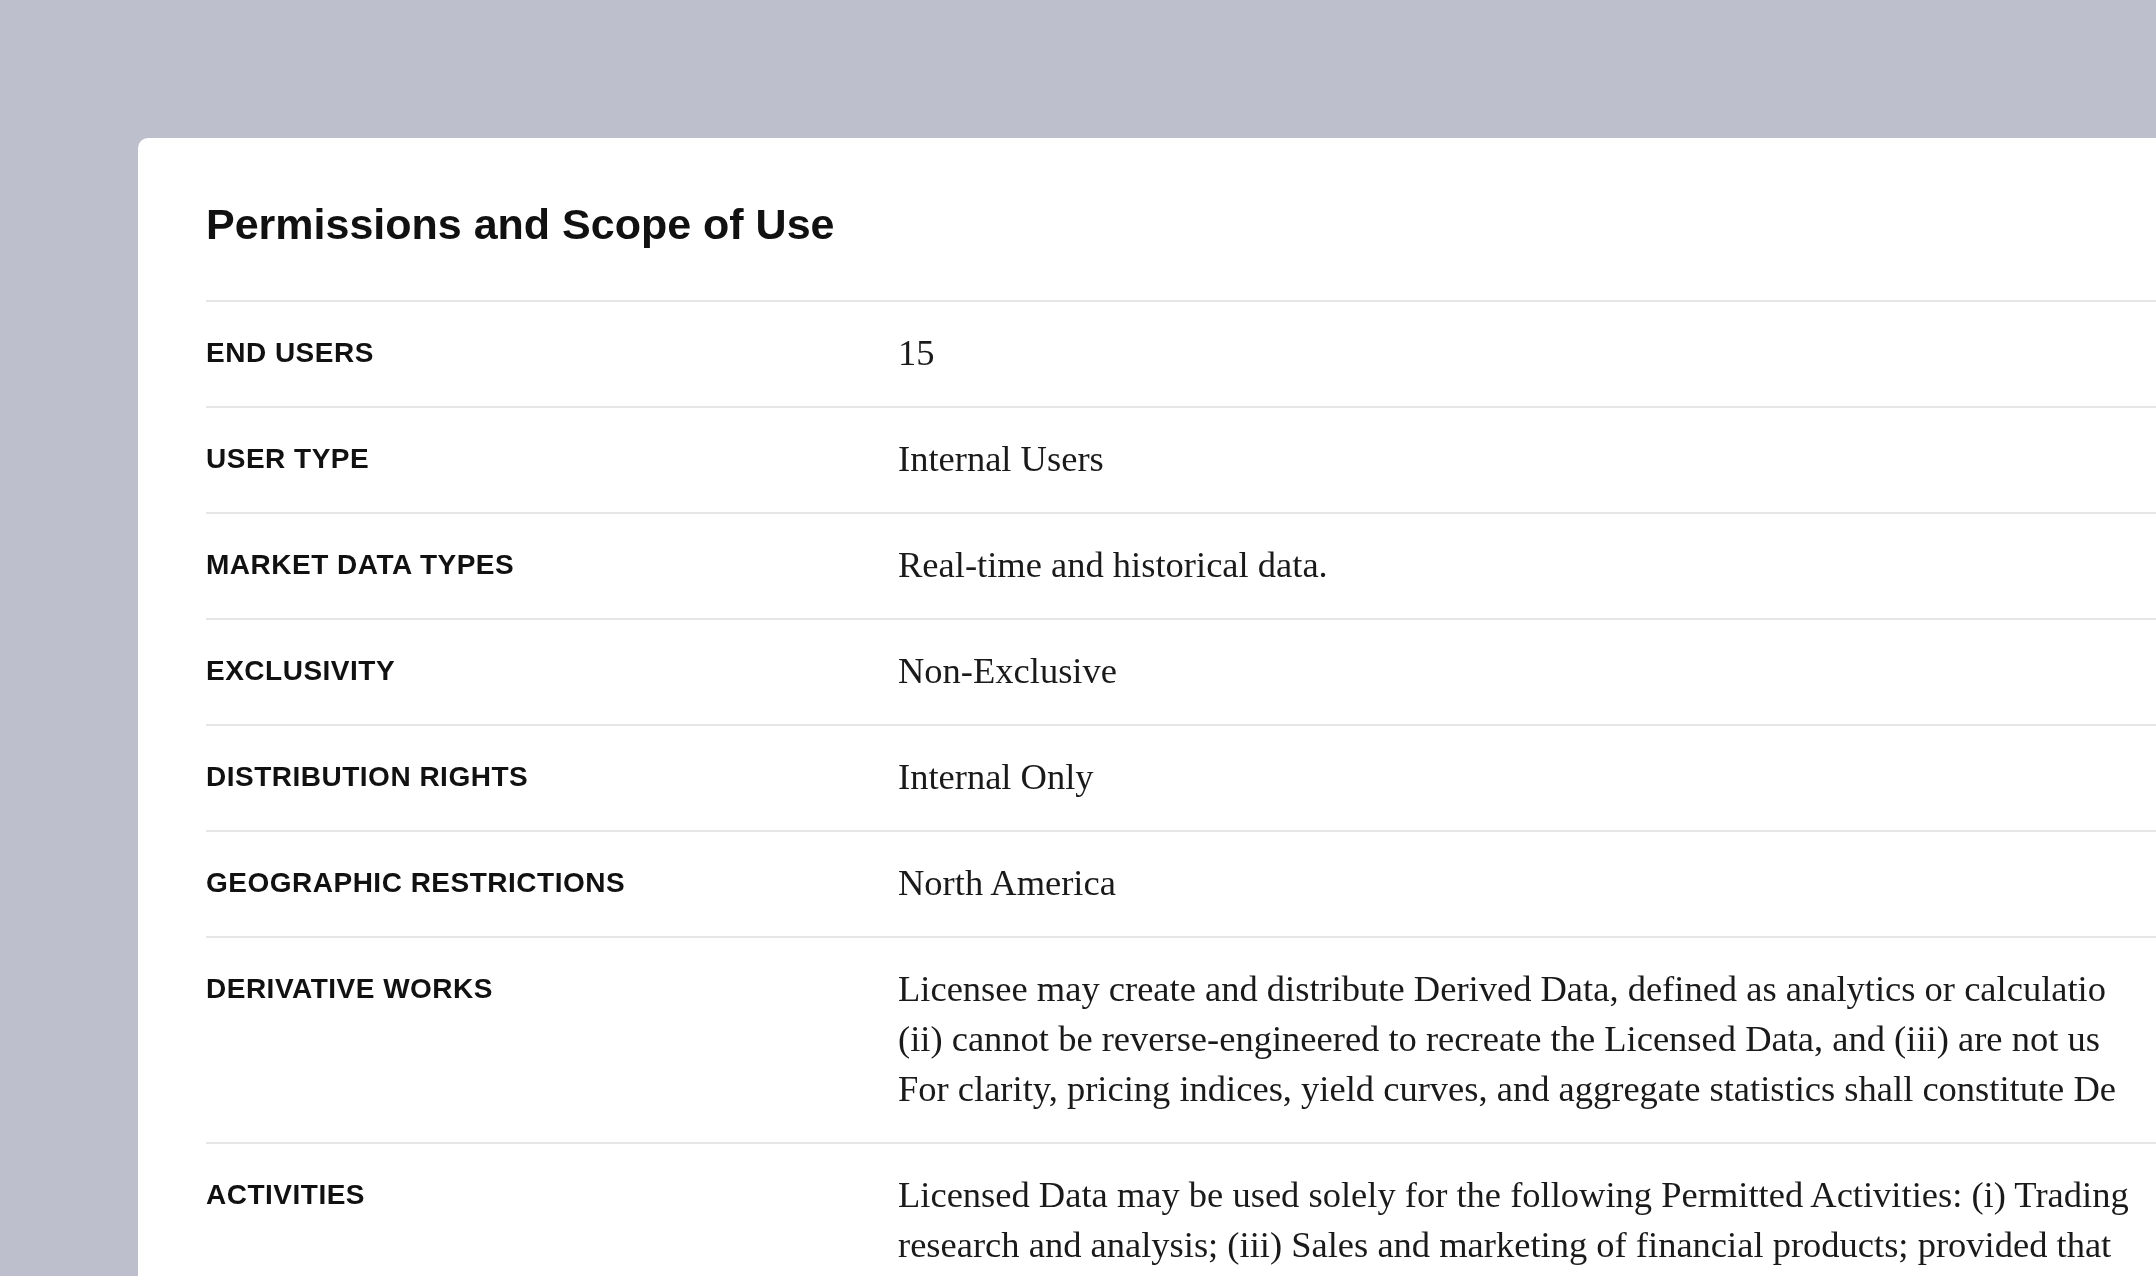 This screenshot has height=1276, width=2156. Describe the element at coordinates (301, 671) in the screenshot. I see `field-label: EXCLUSIVITY` at that location.